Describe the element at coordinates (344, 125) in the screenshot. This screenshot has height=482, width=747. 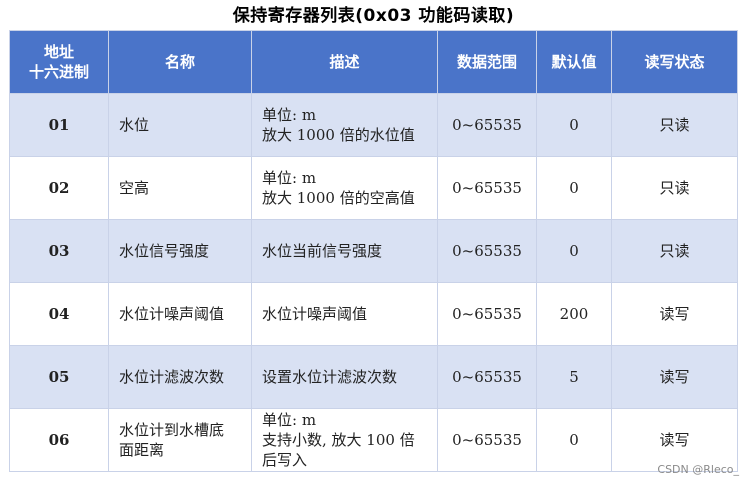
I see `cell-description: 单位: m 放大 1000 倍的水位值` at that location.